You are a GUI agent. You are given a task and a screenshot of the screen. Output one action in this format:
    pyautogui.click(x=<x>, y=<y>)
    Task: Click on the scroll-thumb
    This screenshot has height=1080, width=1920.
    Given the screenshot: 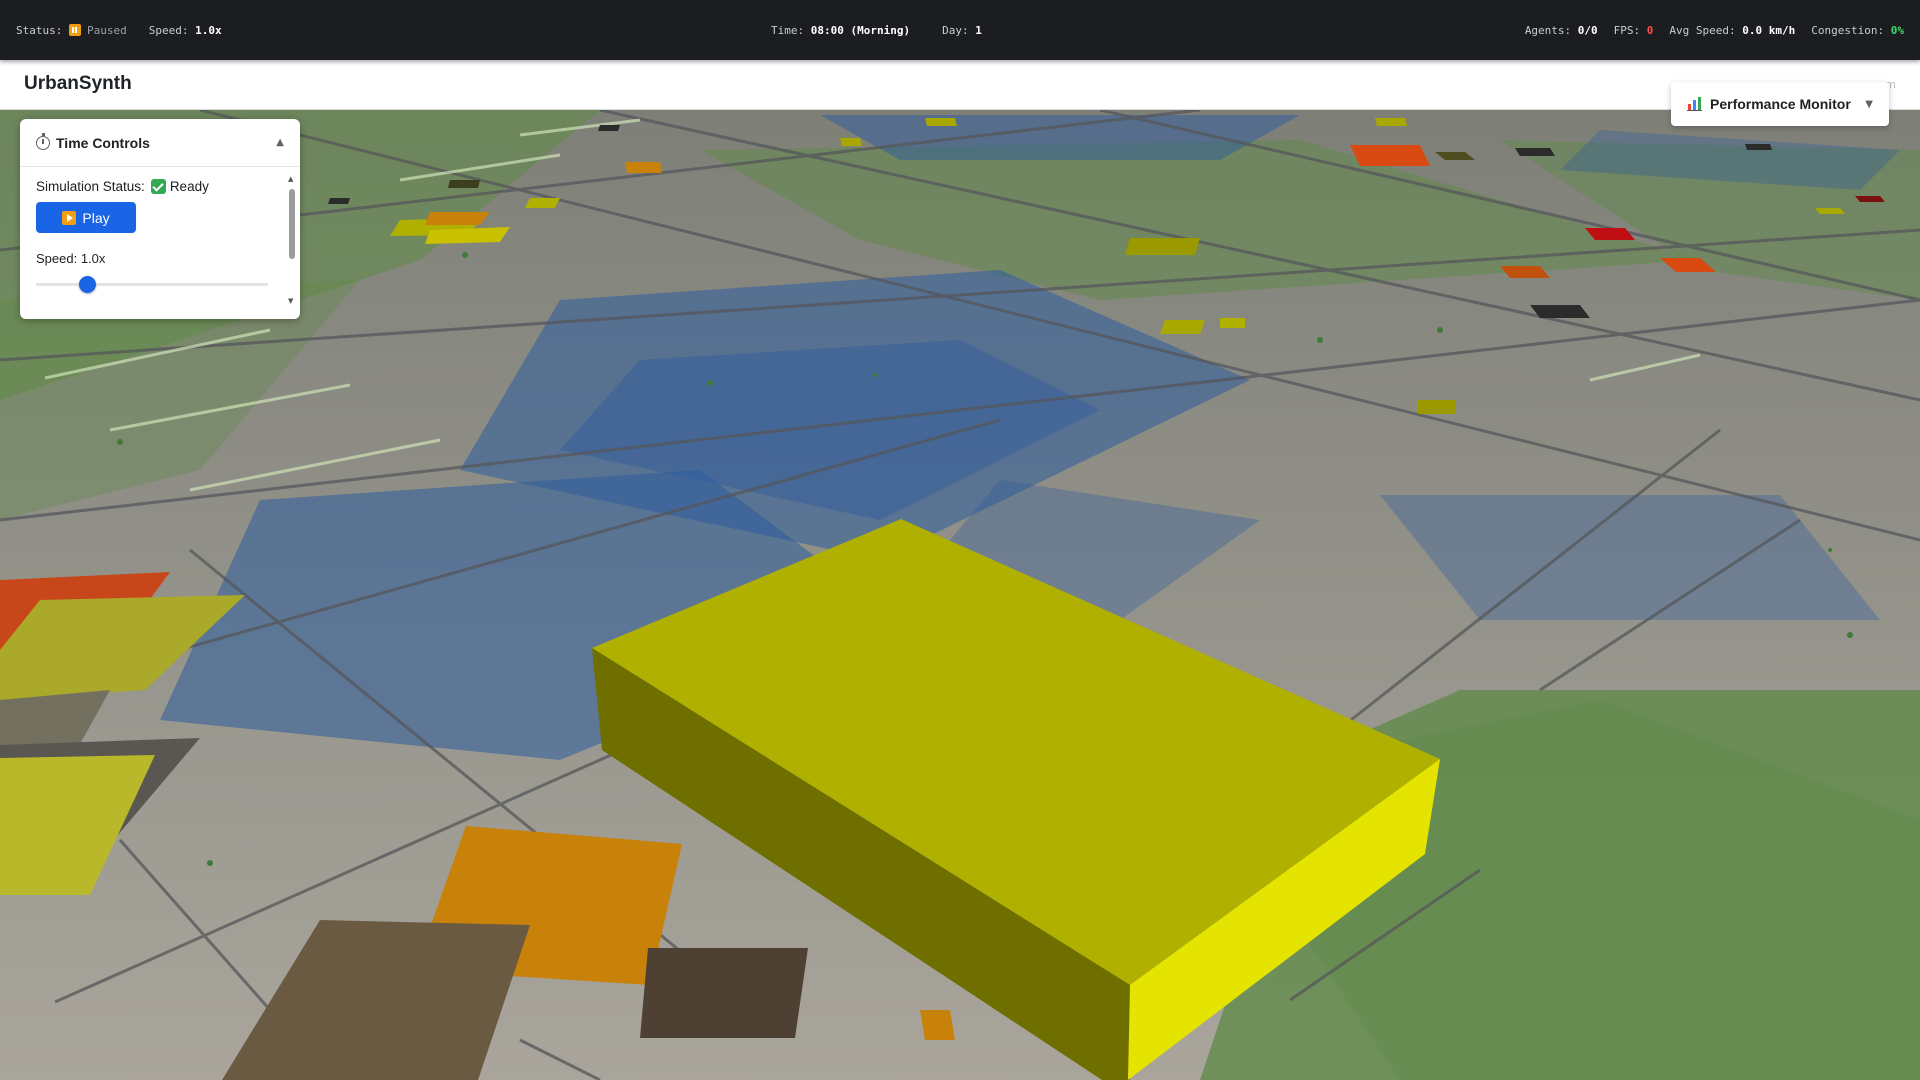 What is the action you would take?
    pyautogui.click(x=292, y=224)
    